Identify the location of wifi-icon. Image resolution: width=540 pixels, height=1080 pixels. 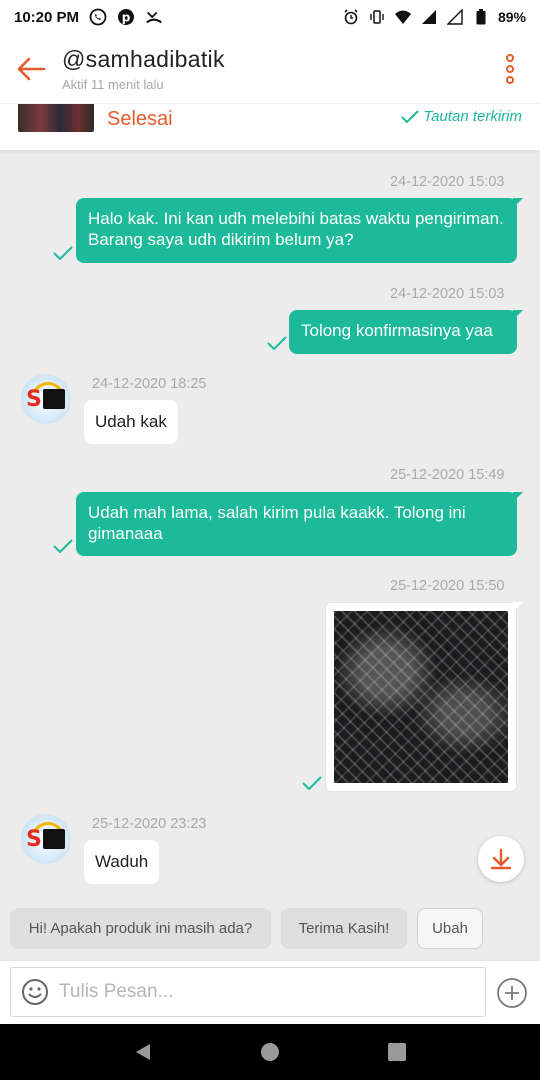
(403, 17).